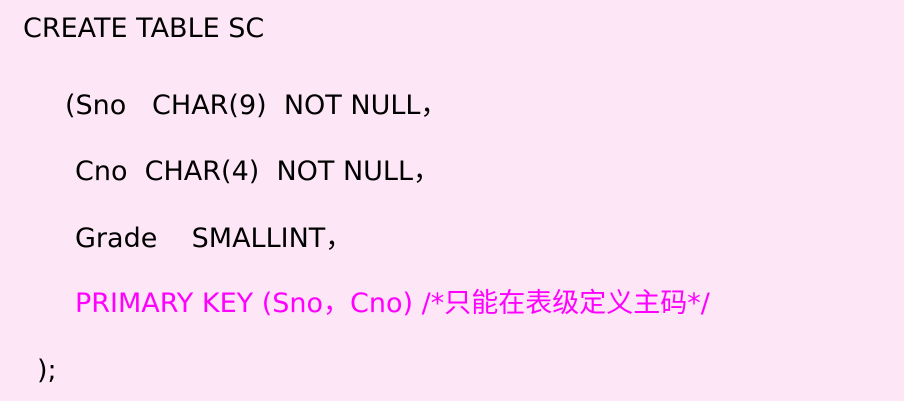  I want to click on code-line-grade-column: Grade SMALLINT，, so click(214, 238).